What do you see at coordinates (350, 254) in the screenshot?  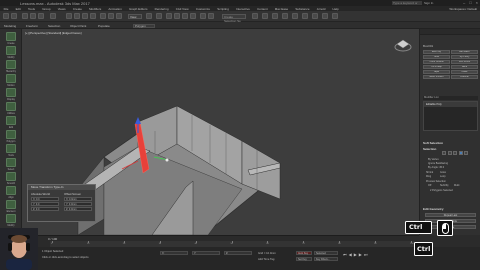 I see `previous-frame-icon: ◀` at bounding box center [350, 254].